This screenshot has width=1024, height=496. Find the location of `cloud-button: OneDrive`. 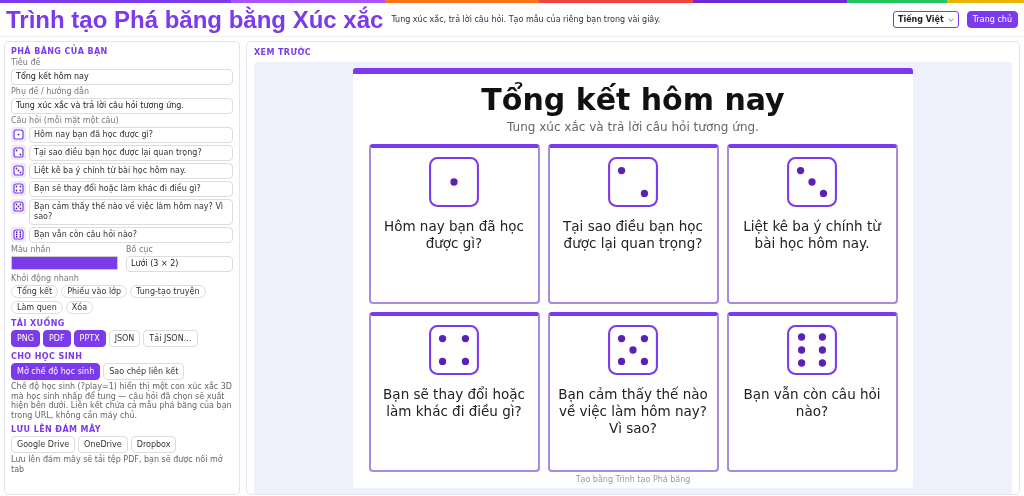

cloud-button: OneDrive is located at coordinates (103, 444).